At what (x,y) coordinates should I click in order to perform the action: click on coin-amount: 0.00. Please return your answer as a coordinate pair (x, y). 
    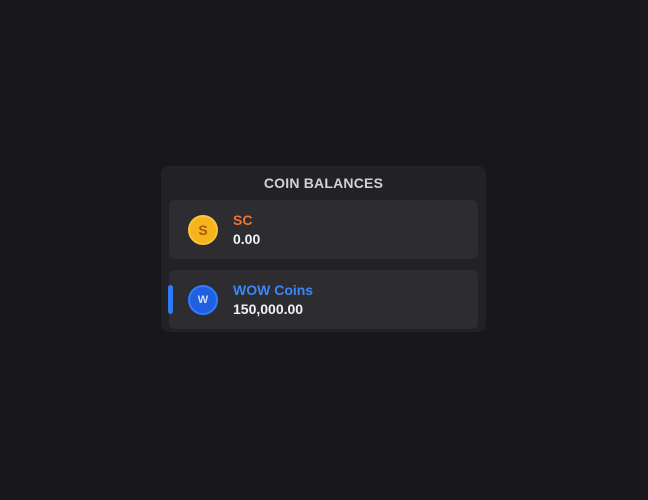
    Looking at the image, I should click on (247, 239).